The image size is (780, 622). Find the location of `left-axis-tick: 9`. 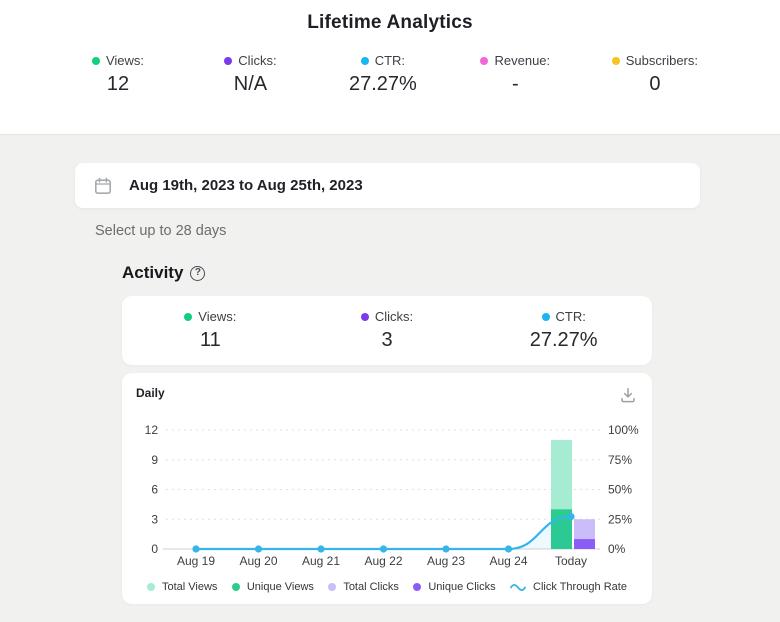

left-axis-tick: 9 is located at coordinates (154, 460).